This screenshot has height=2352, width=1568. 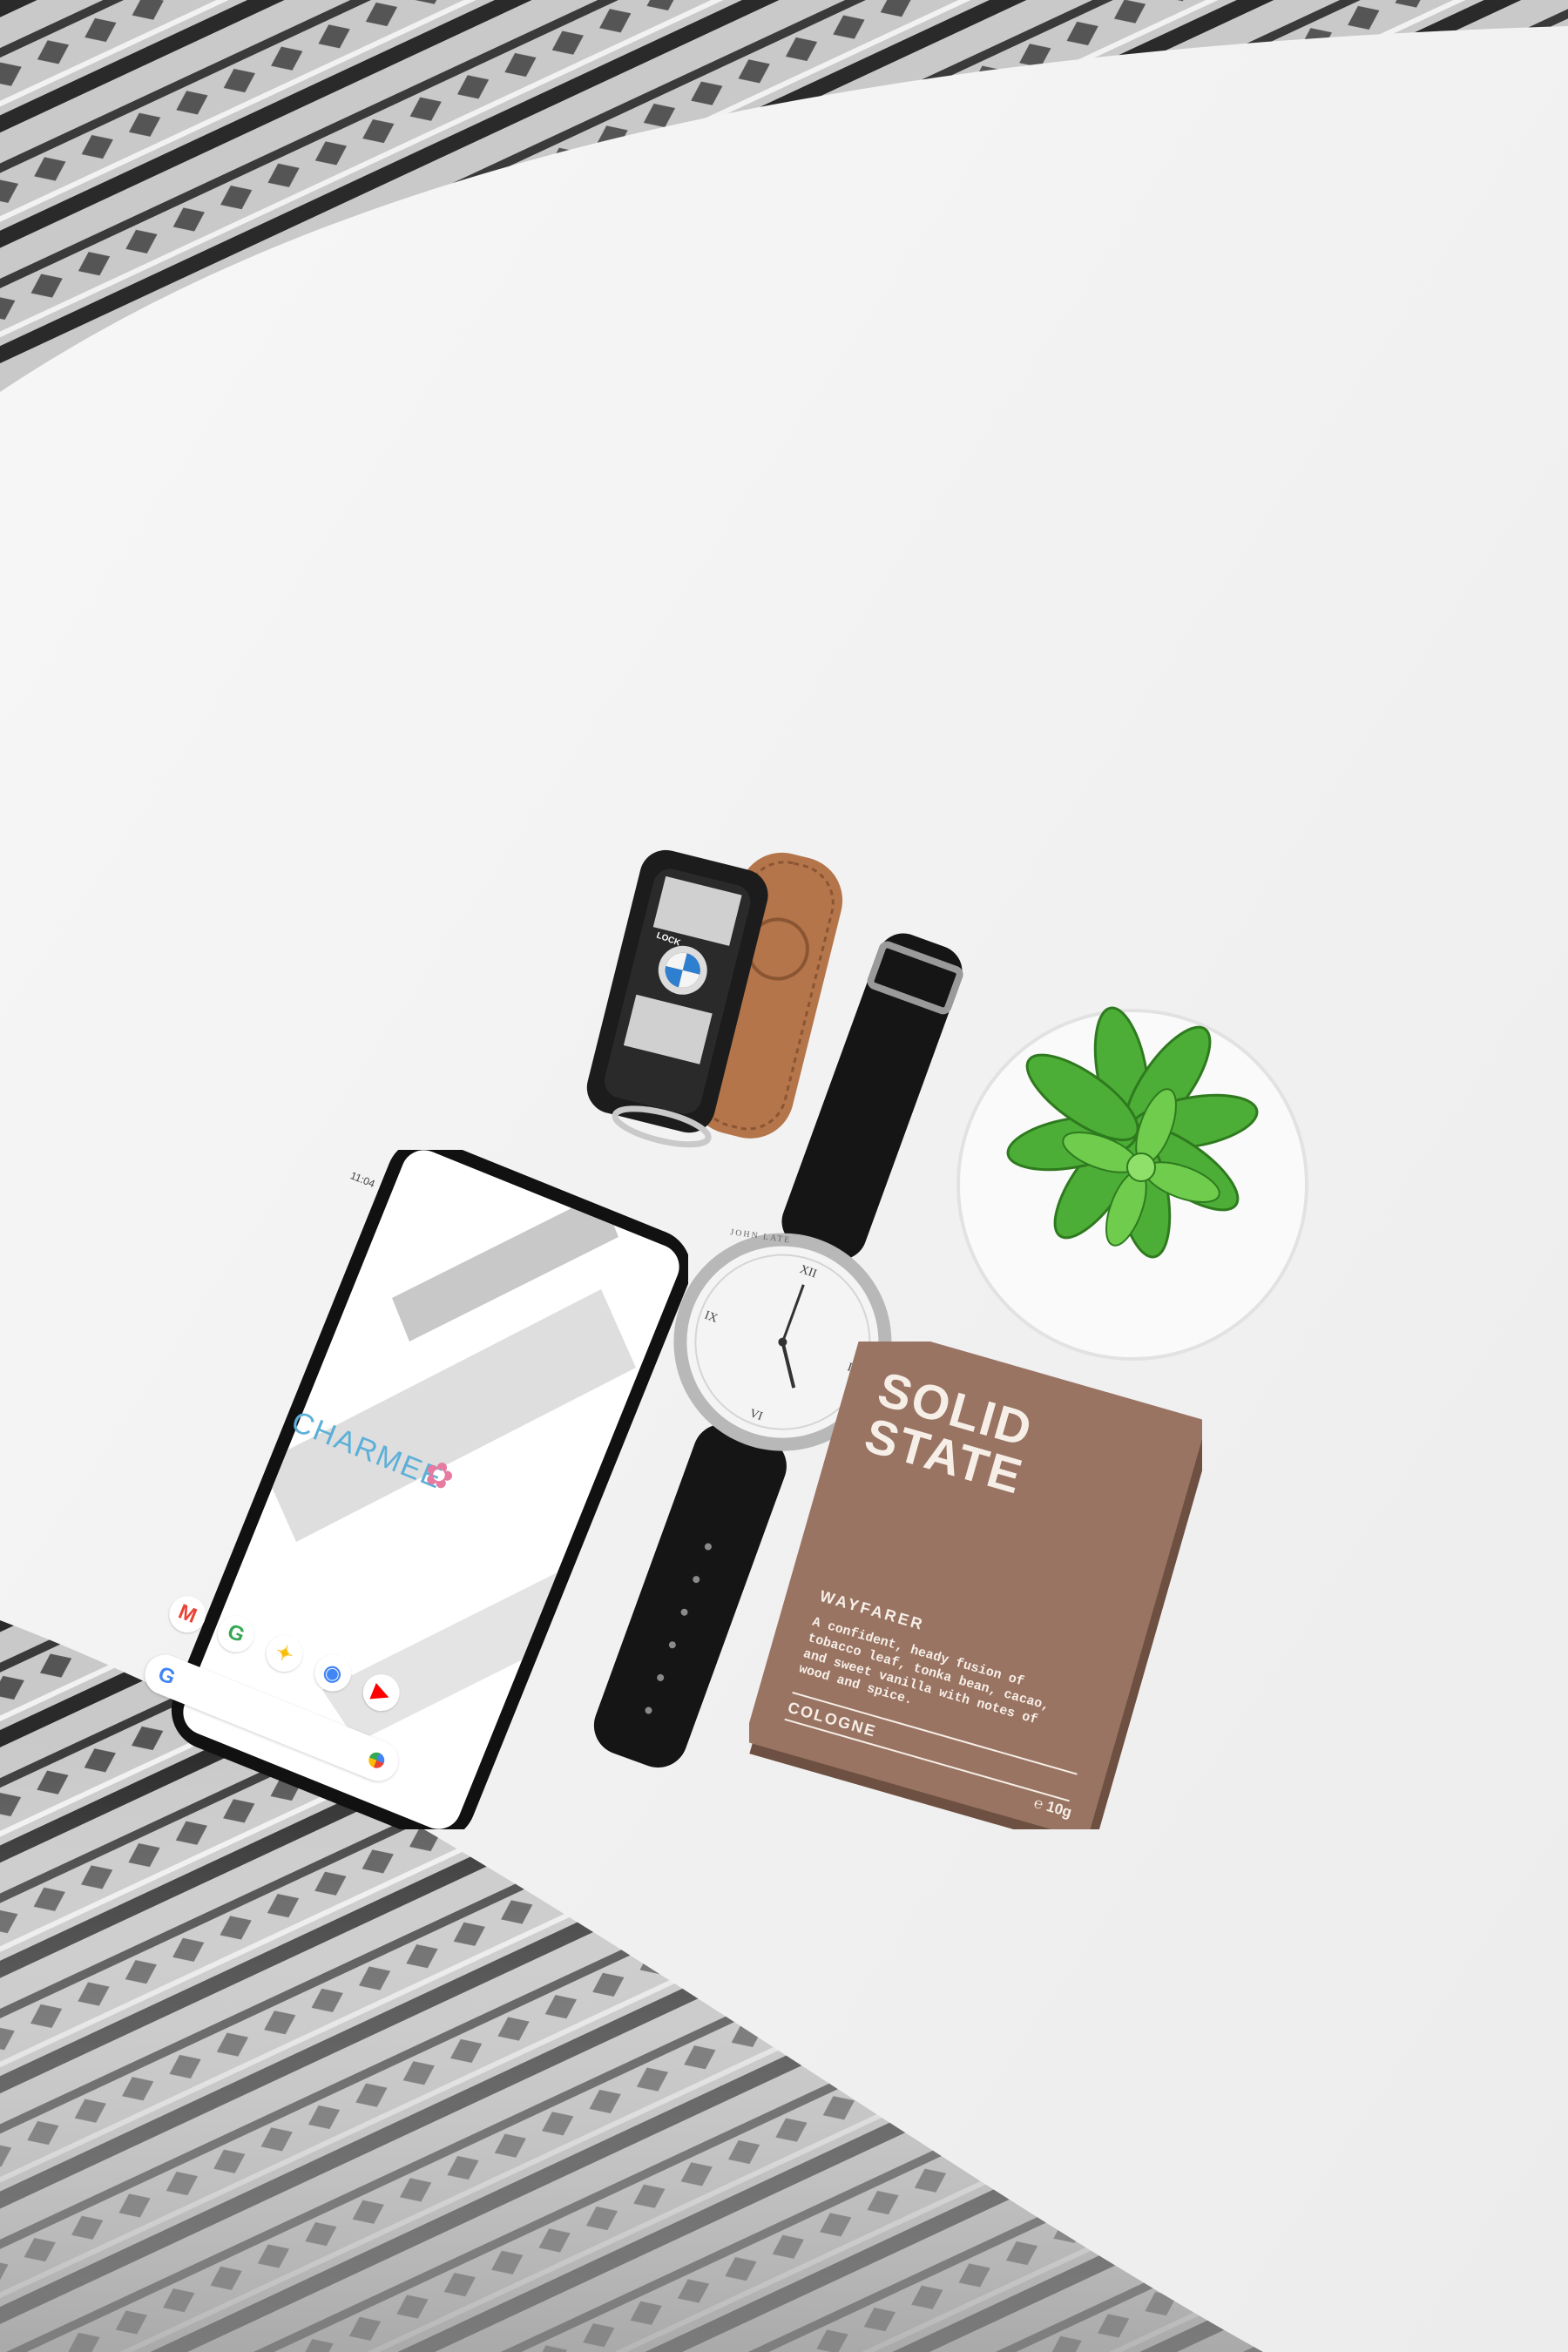 What do you see at coordinates (376, 1760) in the screenshot?
I see `assistant-mic-icon` at bounding box center [376, 1760].